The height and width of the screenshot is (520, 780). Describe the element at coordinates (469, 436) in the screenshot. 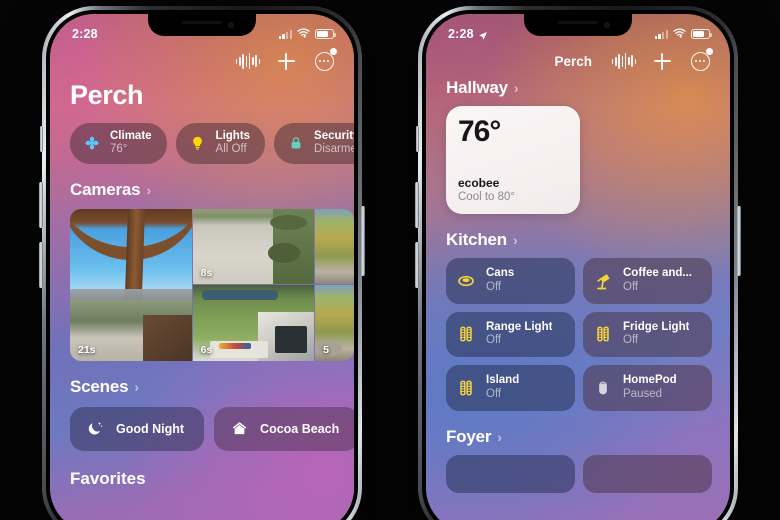

I see `section-heading: Foyer` at that location.